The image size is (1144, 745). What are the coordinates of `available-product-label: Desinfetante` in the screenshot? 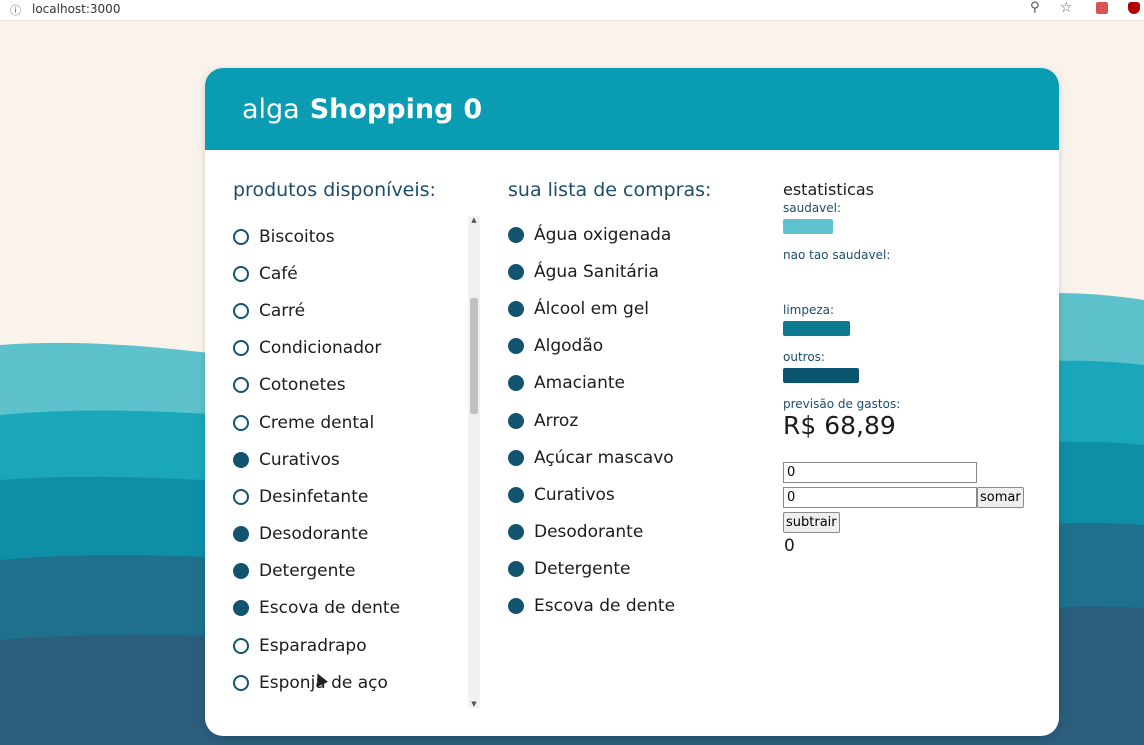 It's located at (314, 496).